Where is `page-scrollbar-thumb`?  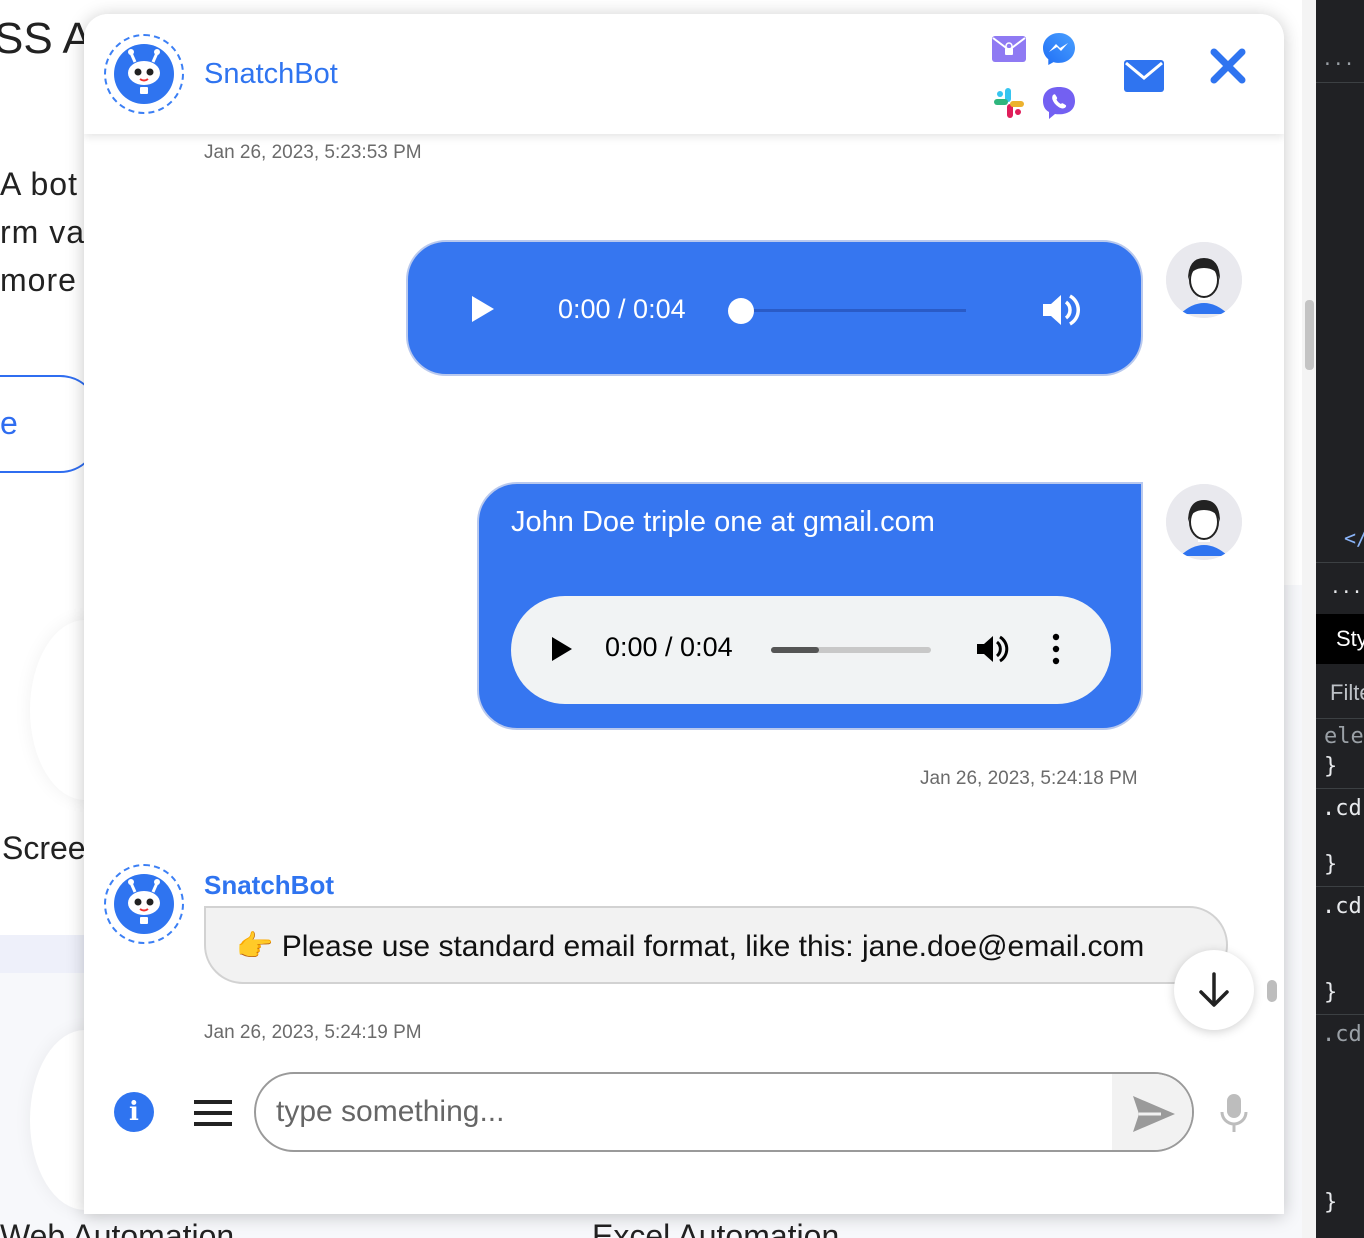 page-scrollbar-thumb is located at coordinates (1309, 335).